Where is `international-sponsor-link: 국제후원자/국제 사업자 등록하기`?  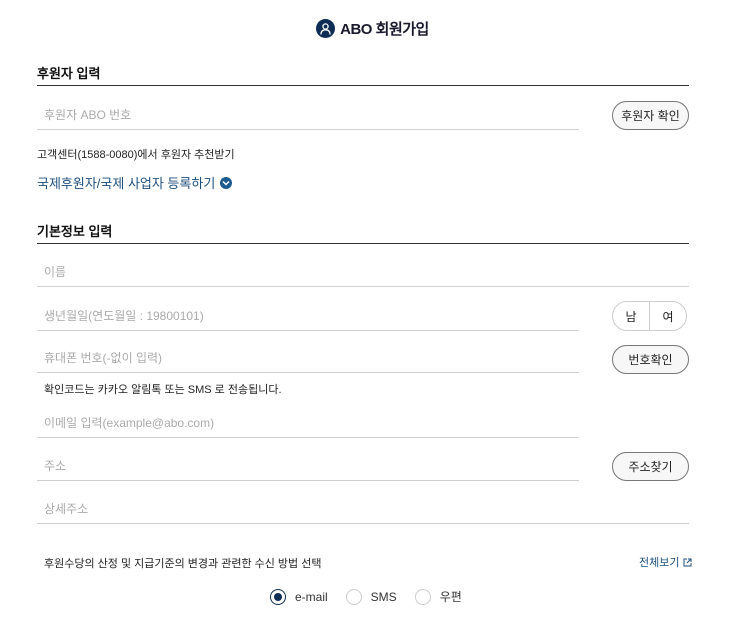 international-sponsor-link: 국제후원자/국제 사업자 등록하기 is located at coordinates (135, 182).